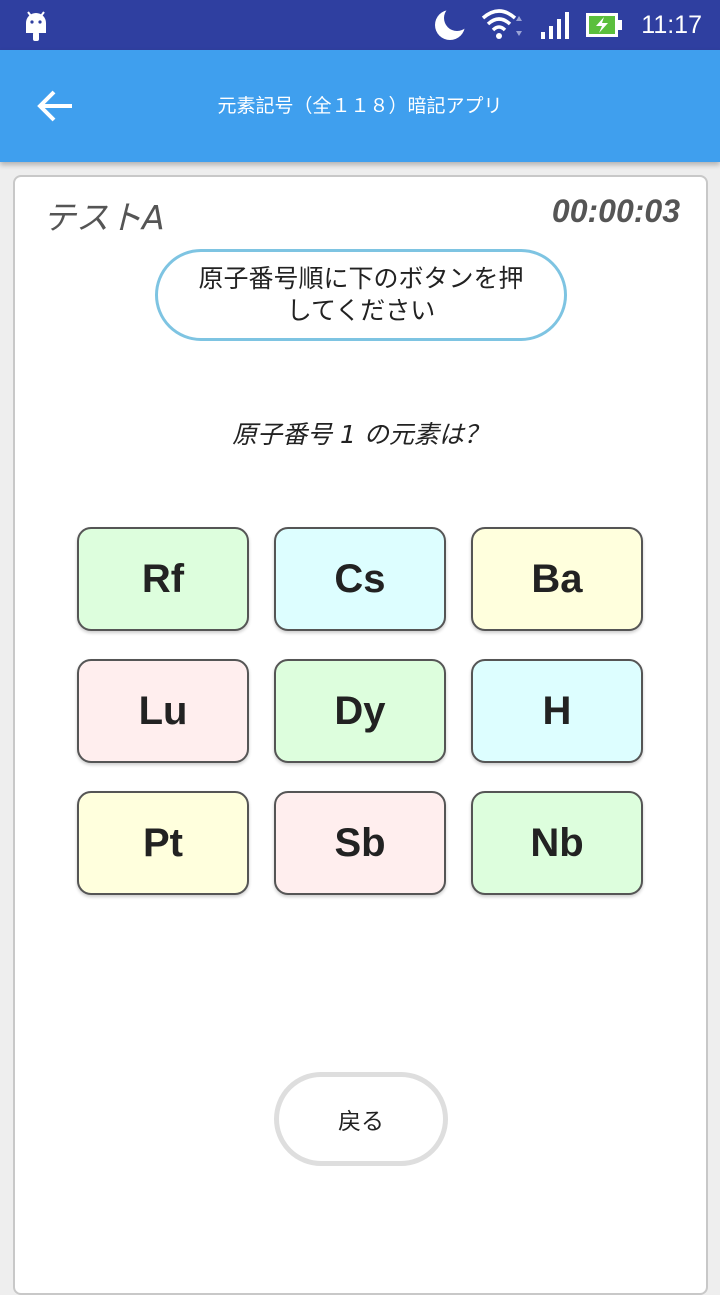  What do you see at coordinates (360, 25) in the screenshot?
I see `status-bar: 11:17` at bounding box center [360, 25].